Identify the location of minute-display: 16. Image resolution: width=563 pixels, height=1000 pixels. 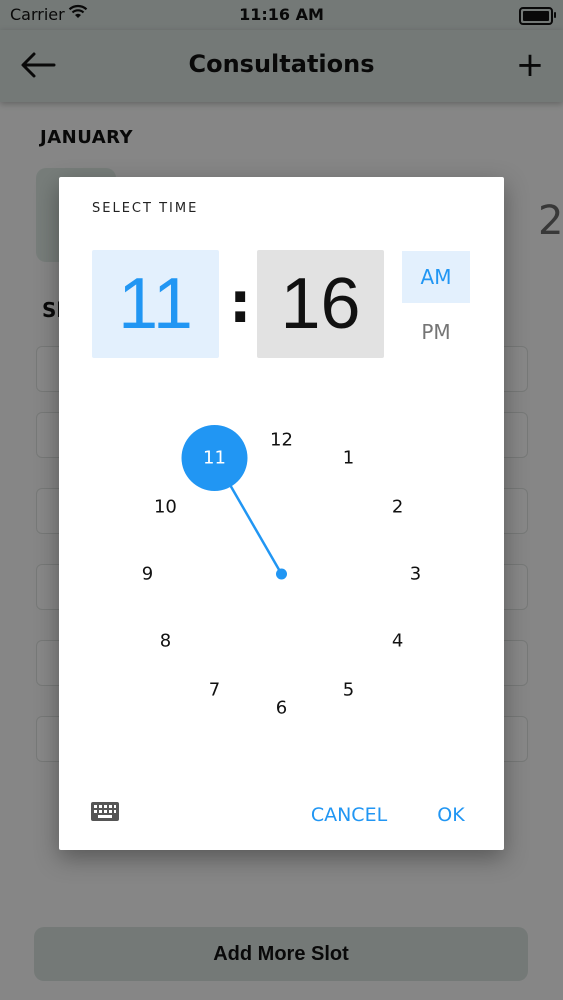
(320, 304).